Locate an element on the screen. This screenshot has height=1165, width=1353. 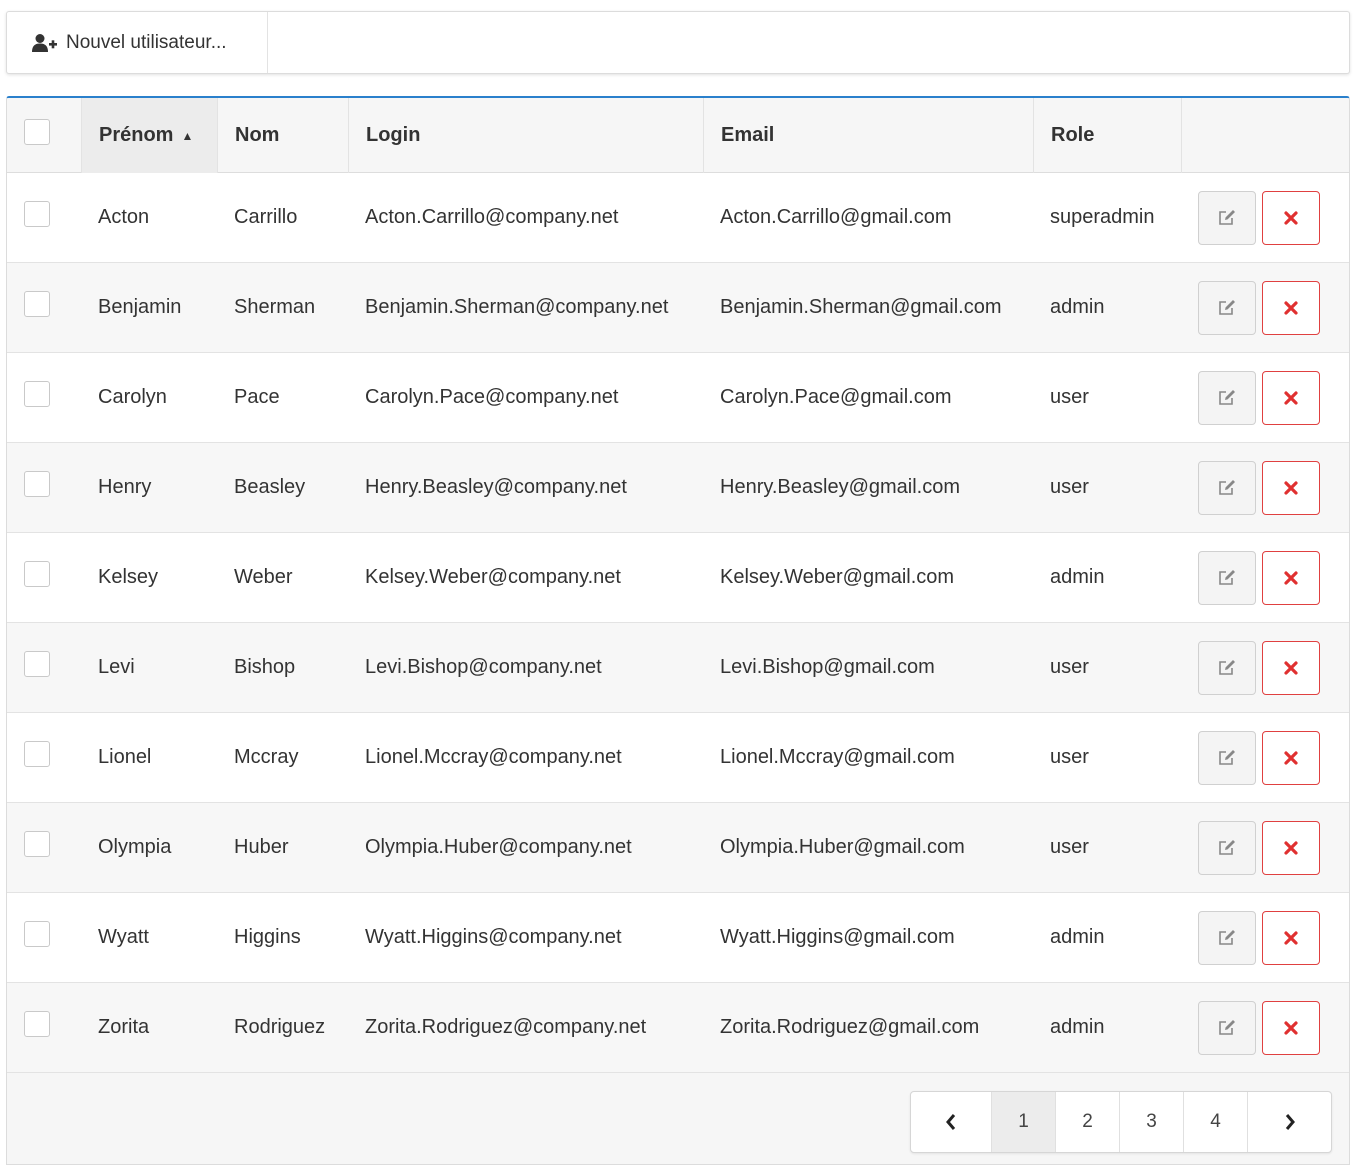
cell-last-name: Huber is located at coordinates (261, 847).